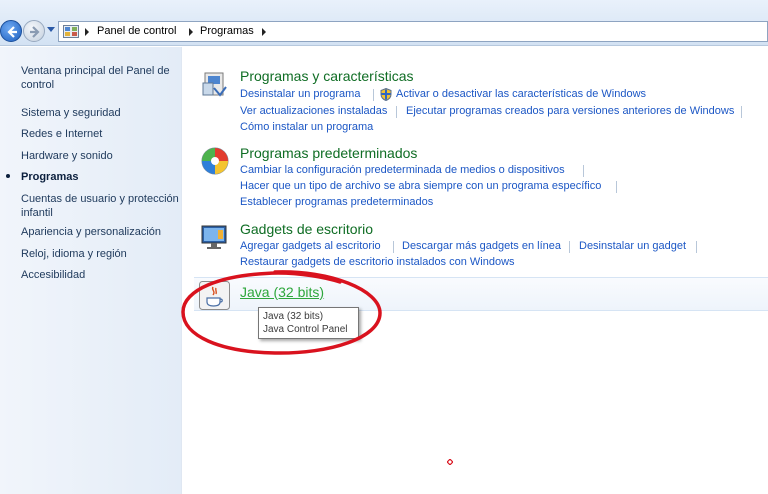  I want to click on uac-shield-icon, so click(386, 94).